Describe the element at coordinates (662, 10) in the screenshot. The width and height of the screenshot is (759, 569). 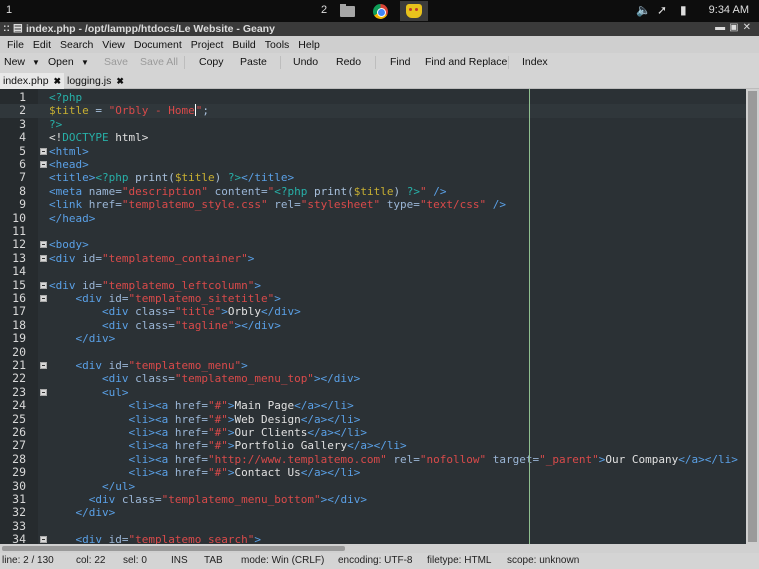
I see `network-icon: ➚` at that location.